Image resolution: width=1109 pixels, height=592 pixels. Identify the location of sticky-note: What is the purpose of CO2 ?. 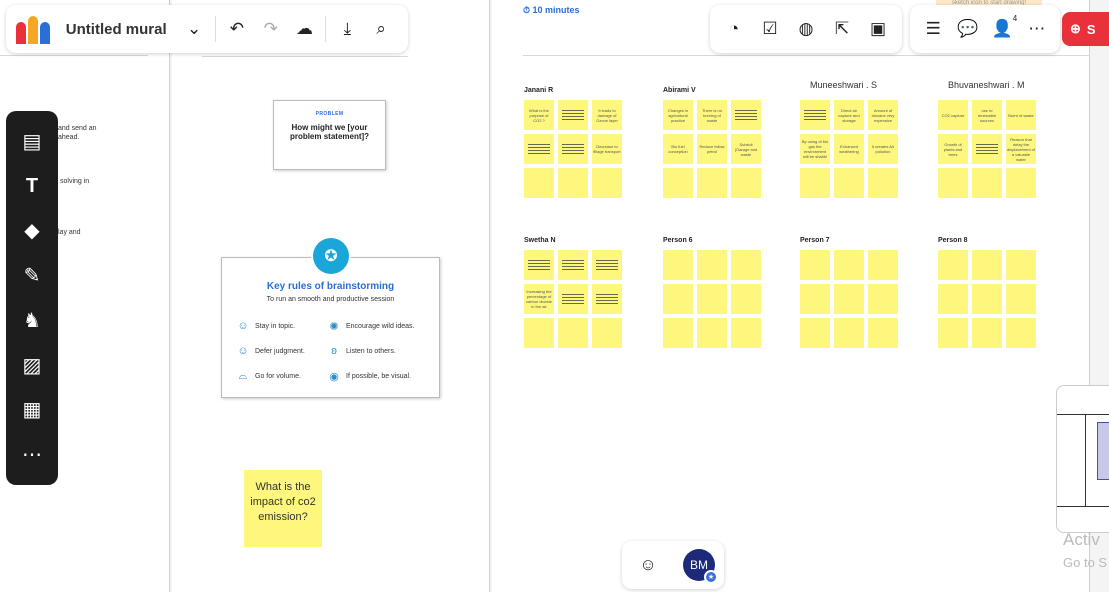
(539, 115).